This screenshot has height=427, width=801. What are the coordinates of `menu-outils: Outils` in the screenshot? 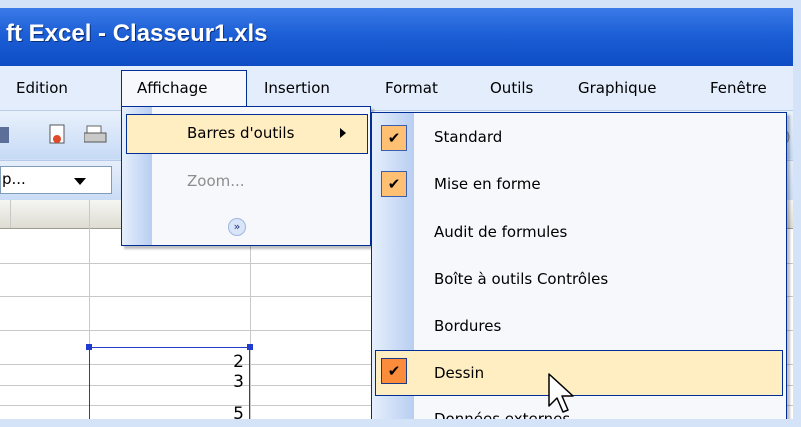 It's located at (511, 88).